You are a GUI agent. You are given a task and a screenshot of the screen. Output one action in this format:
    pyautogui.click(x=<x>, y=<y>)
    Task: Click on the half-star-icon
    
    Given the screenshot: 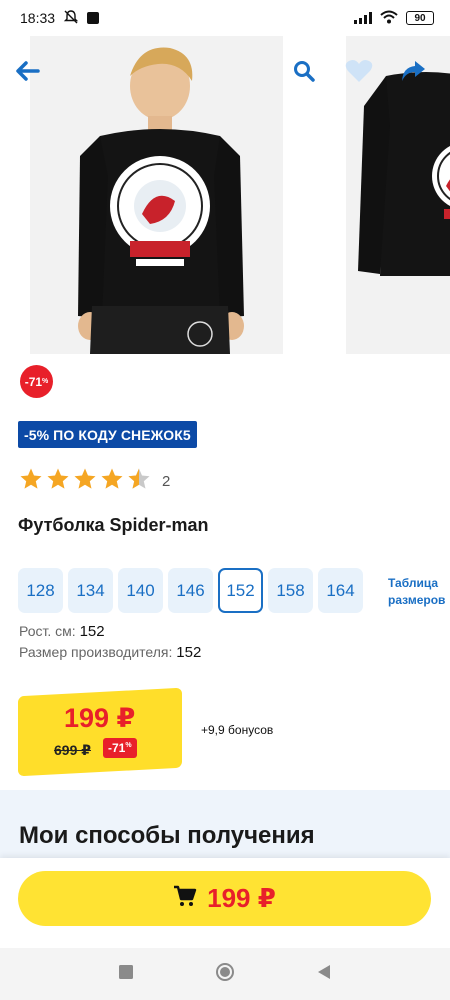 What is the action you would take?
    pyautogui.click(x=139, y=481)
    